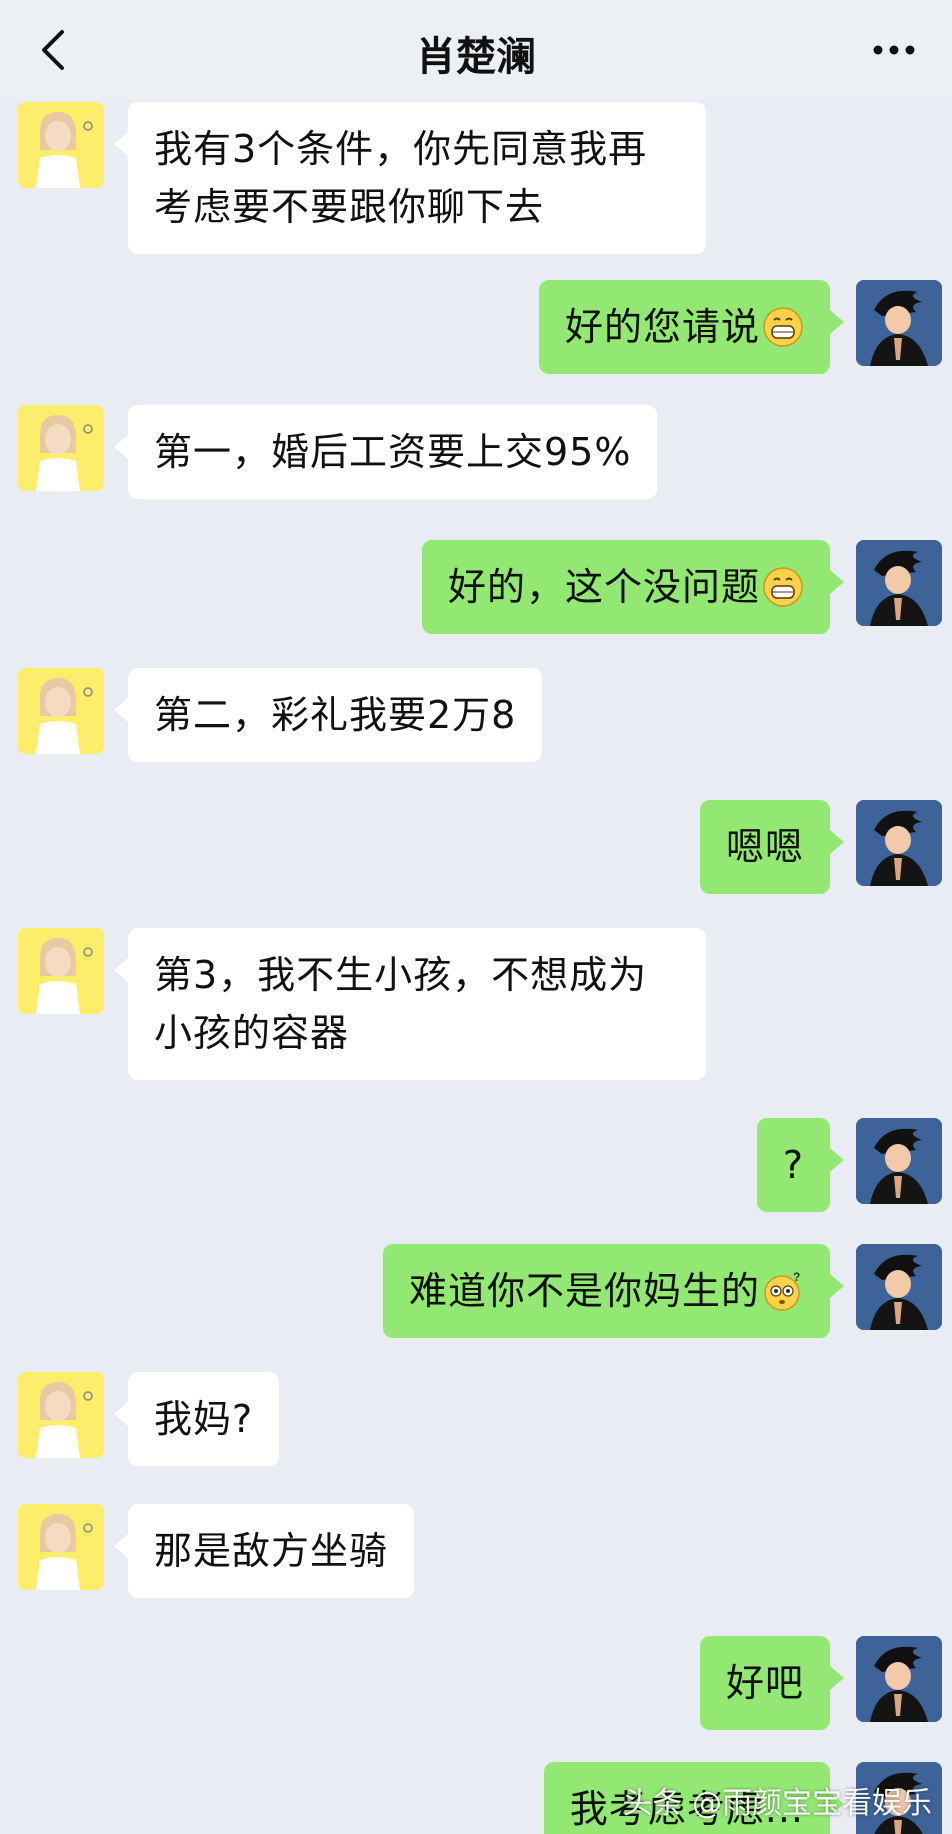 Image resolution: width=952 pixels, height=1834 pixels. What do you see at coordinates (271, 1551) in the screenshot?
I see `message-text: 那是敌方坐骑` at bounding box center [271, 1551].